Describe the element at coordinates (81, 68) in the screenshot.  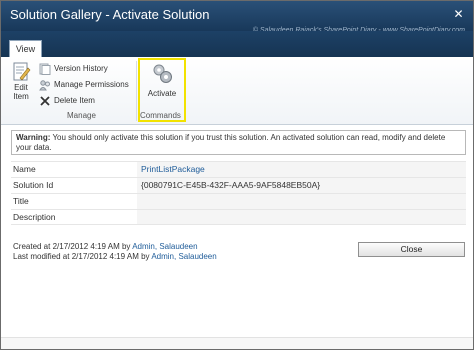
I see `version-history-label: Version History` at that location.